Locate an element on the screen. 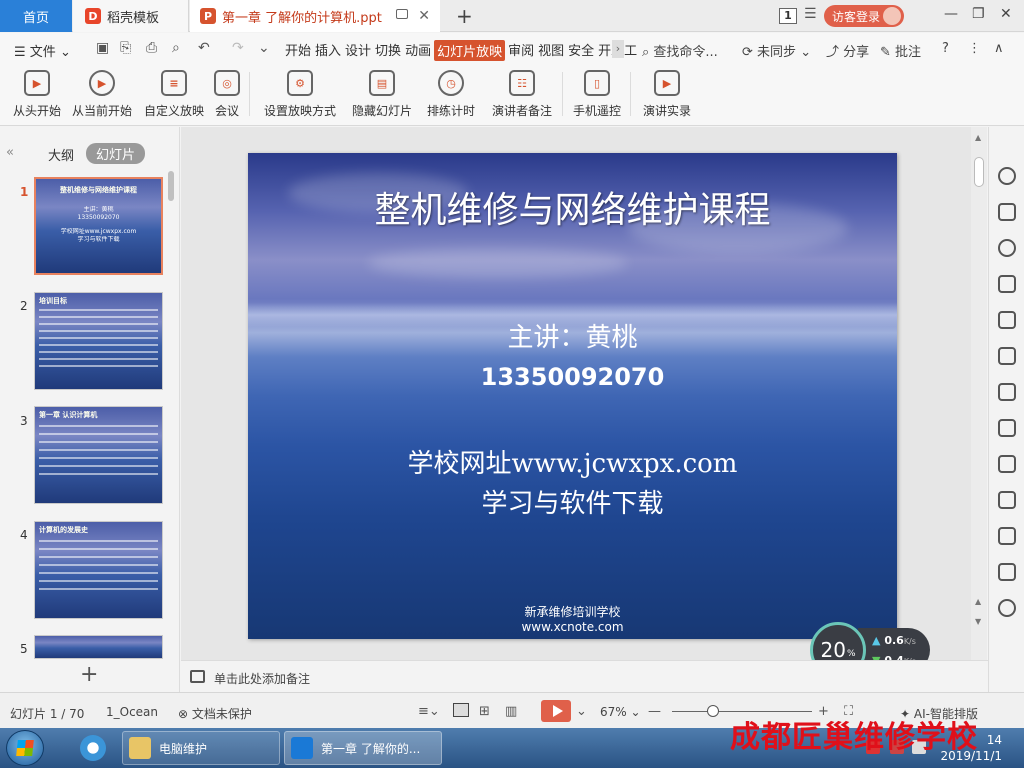 The width and height of the screenshot is (1024, 768). add-slide-button: + is located at coordinates (89, 674).